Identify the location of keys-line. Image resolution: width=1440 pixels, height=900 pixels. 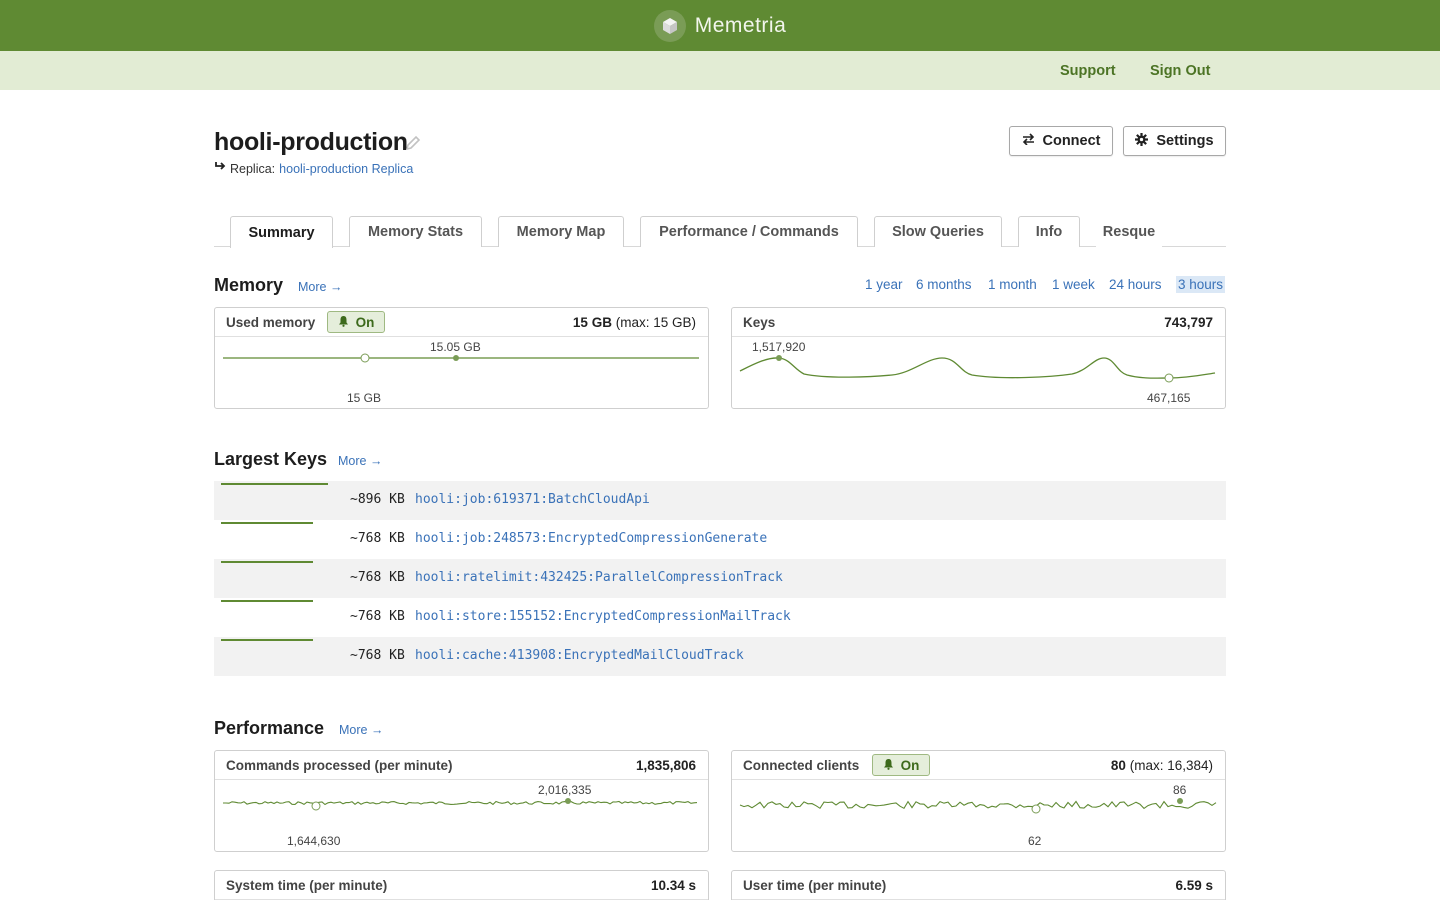
(977, 368).